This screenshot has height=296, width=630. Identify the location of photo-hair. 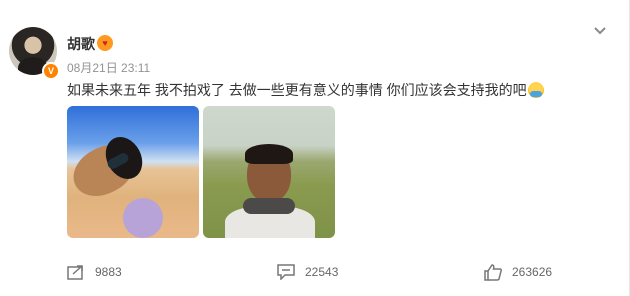
(269, 154).